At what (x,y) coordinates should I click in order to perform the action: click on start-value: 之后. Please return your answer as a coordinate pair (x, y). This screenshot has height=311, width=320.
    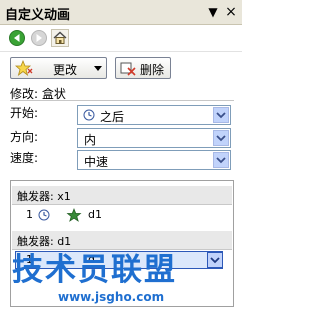
    Looking at the image, I should click on (112, 117).